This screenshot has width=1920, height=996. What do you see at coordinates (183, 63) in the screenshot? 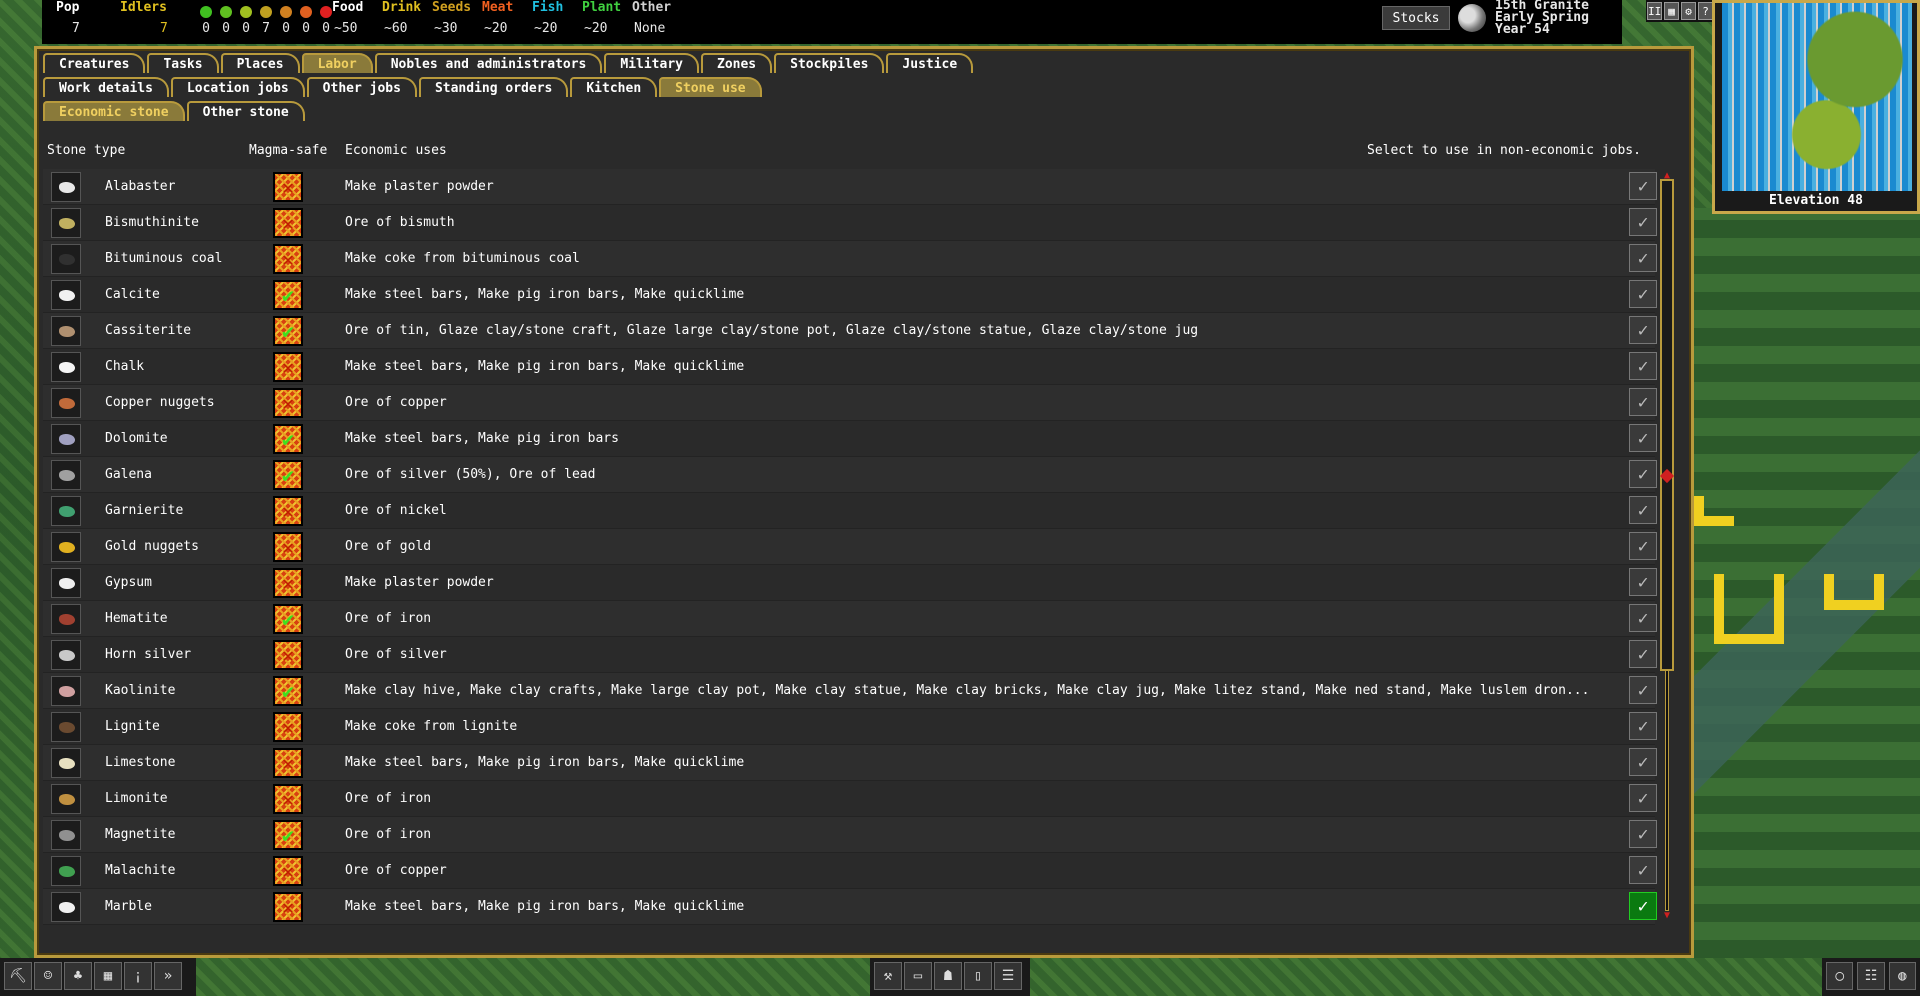
I see `tab-tasks: Tasks` at bounding box center [183, 63].